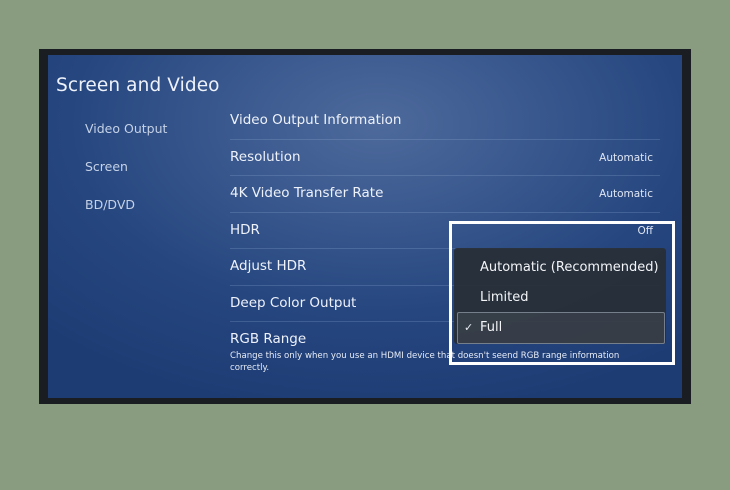 Image resolution: width=730 pixels, height=490 pixels. What do you see at coordinates (245, 229) in the screenshot?
I see `setting-label: HDR` at bounding box center [245, 229].